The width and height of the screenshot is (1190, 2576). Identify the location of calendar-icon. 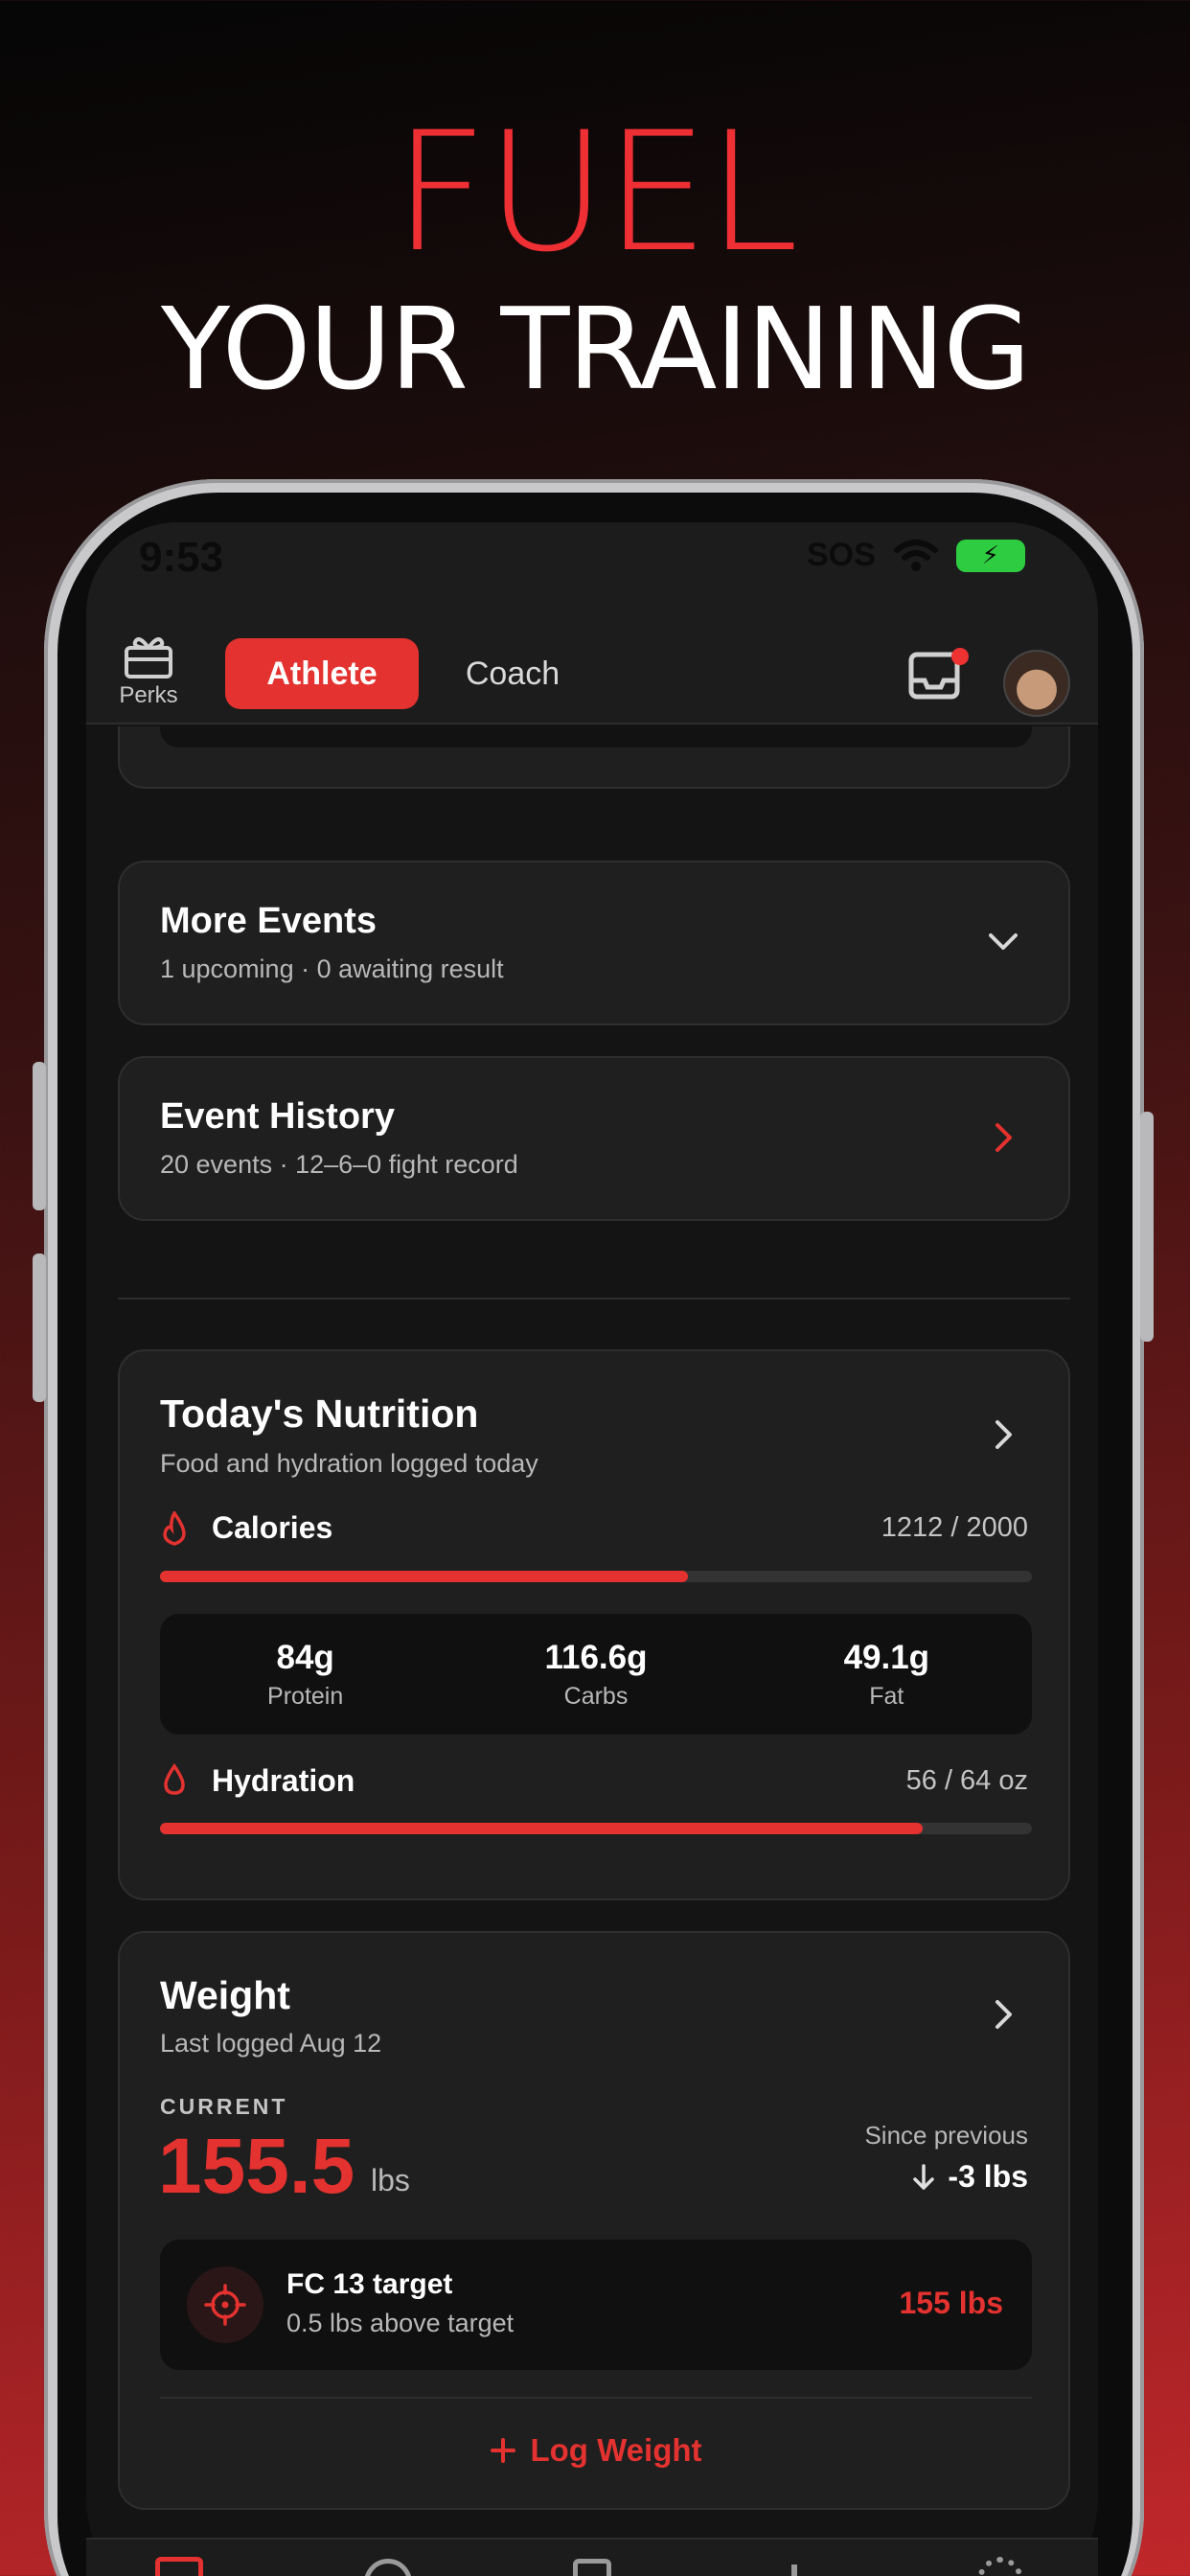
(179, 2566).